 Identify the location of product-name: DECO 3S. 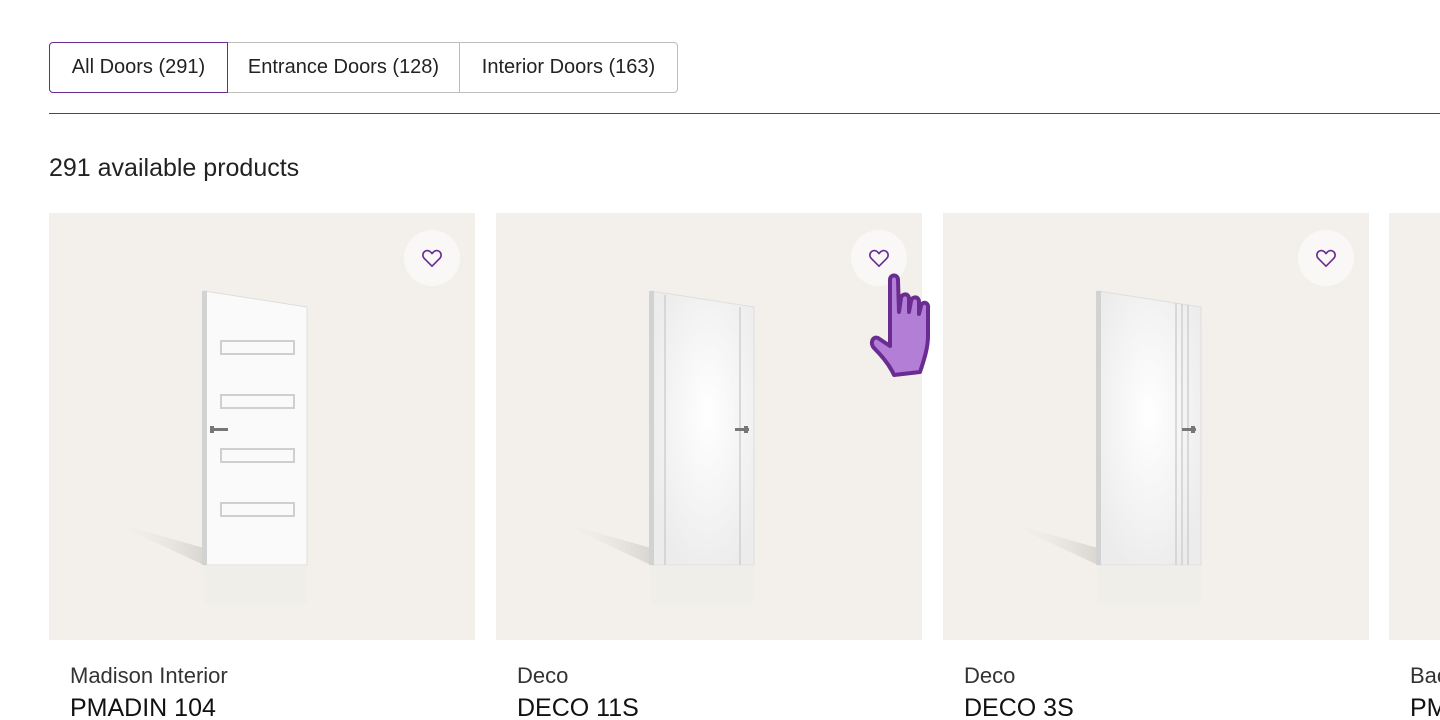
(1019, 707).